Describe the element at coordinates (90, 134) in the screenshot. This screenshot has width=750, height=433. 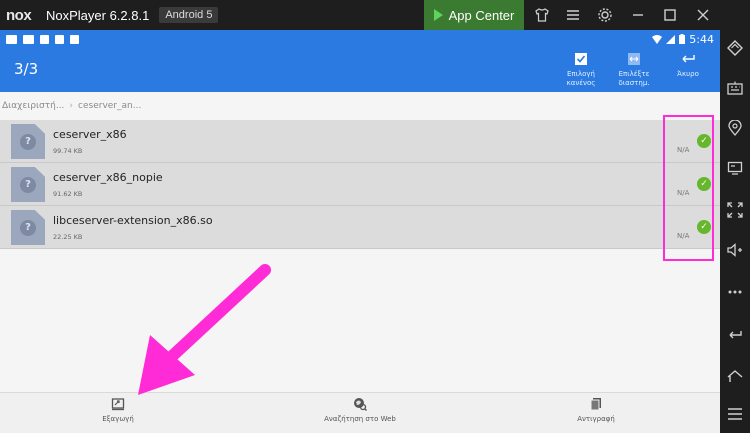
I see `file-name: ceserver_x86` at that location.